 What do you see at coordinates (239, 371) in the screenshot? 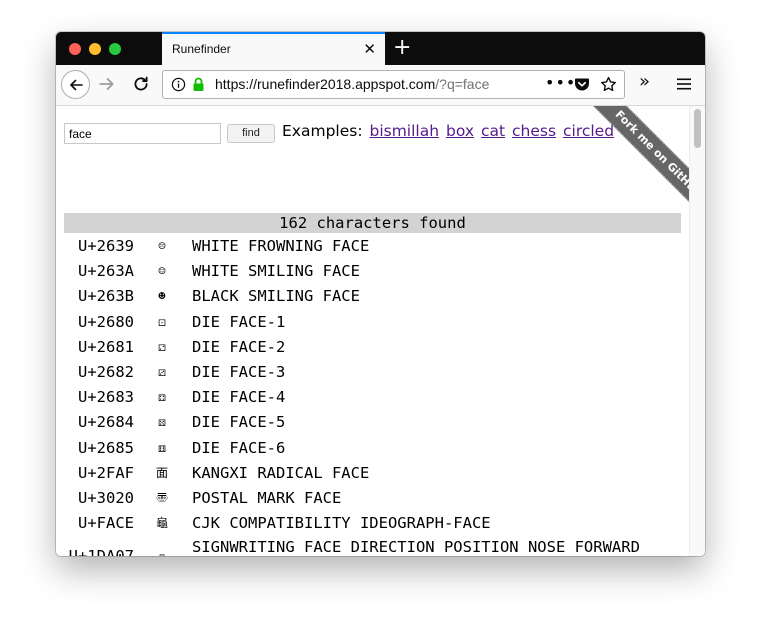
I see `character-name: DIE FACE-3` at bounding box center [239, 371].